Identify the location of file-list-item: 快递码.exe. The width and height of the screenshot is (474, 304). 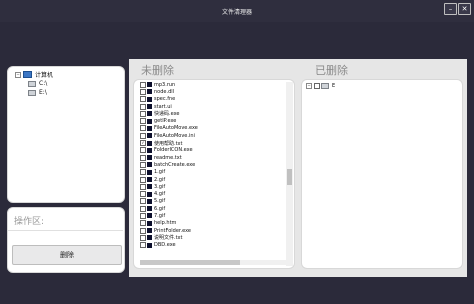
(169, 113).